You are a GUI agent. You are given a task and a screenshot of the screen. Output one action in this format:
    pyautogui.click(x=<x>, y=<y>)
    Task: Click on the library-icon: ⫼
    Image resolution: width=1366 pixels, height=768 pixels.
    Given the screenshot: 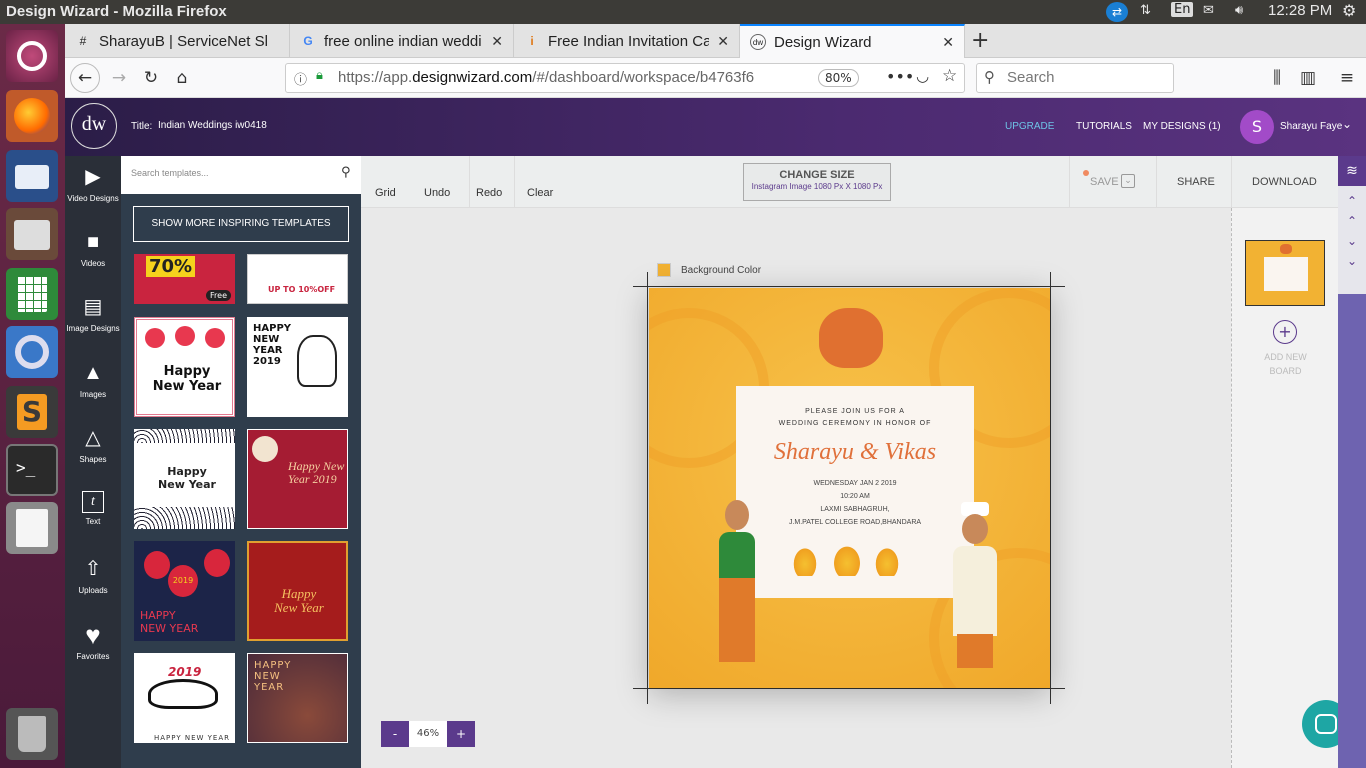 What is the action you would take?
    pyautogui.click(x=1277, y=78)
    